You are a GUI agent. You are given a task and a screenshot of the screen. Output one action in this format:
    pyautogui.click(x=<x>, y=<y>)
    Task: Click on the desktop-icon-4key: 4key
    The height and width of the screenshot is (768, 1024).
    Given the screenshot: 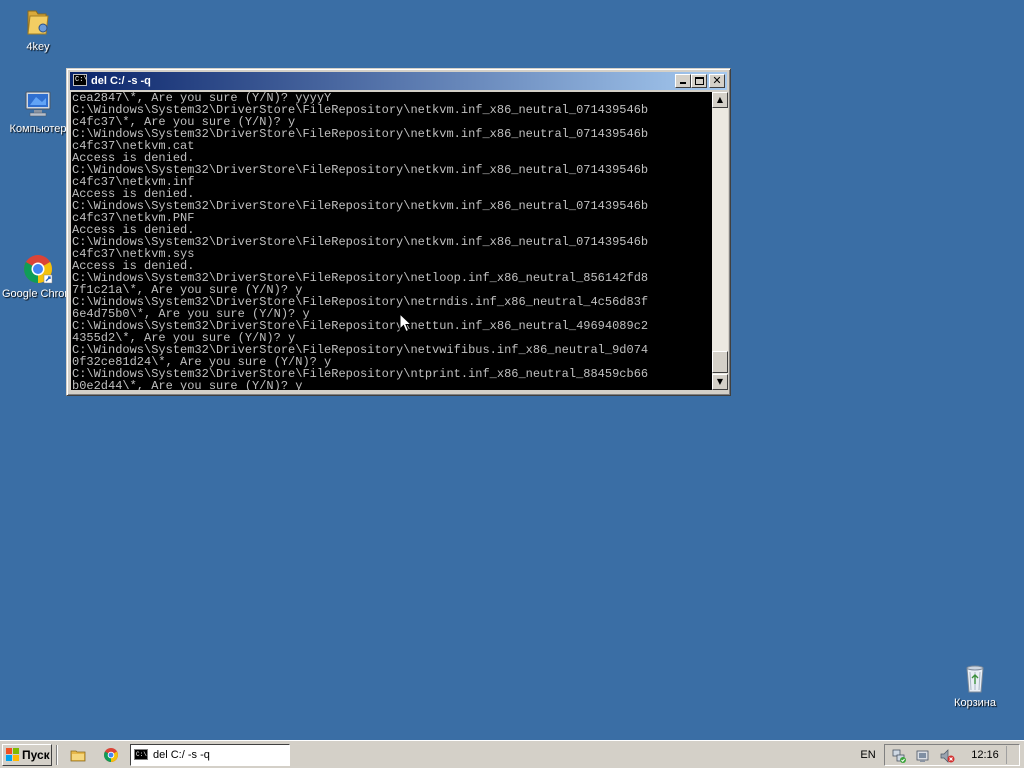 What is the action you would take?
    pyautogui.click(x=38, y=30)
    